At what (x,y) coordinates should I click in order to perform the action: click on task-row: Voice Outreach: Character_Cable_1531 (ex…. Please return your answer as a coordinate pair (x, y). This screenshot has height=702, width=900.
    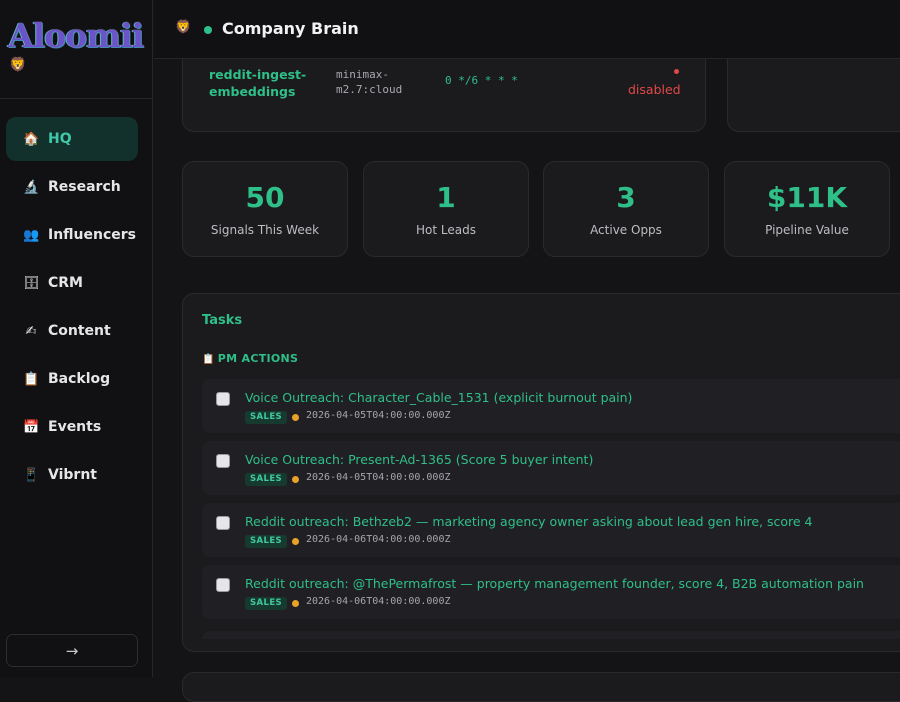
    Looking at the image, I should click on (551, 406).